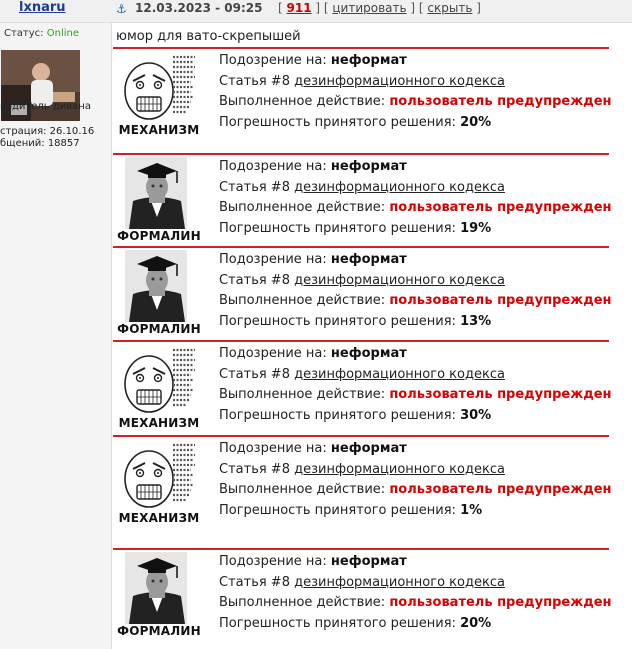 Image resolution: width=632 pixels, height=649 pixels. What do you see at coordinates (199, 8) in the screenshot?
I see `post-date: 12.03.2023 - 09:25` at bounding box center [199, 8].